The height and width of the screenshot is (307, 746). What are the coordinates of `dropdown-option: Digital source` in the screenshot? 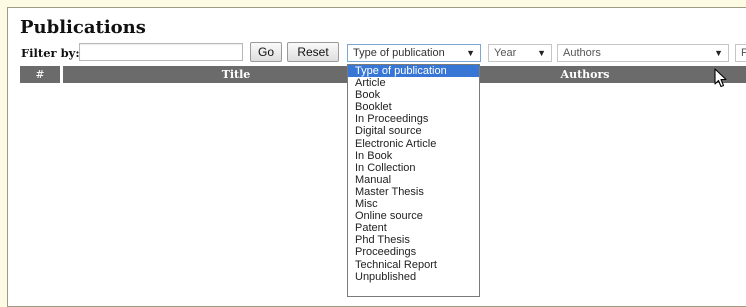 It's located at (413, 131).